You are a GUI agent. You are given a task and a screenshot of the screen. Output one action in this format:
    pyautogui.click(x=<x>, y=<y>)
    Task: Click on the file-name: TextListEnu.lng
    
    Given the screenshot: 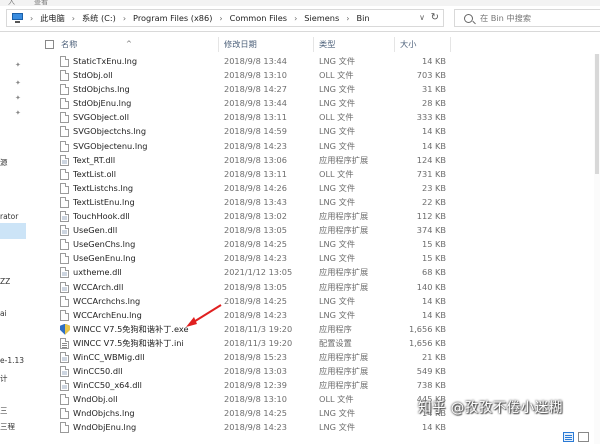 What is the action you would take?
    pyautogui.click(x=104, y=201)
    